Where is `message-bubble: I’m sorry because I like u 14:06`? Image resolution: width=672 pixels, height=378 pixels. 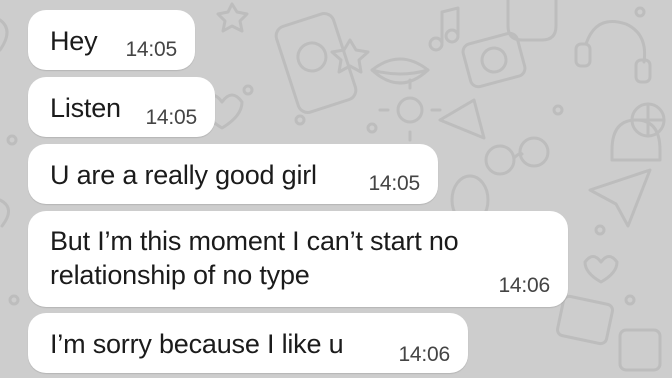
message-bubble: I’m sorry because I like u 14:06 is located at coordinates (248, 343).